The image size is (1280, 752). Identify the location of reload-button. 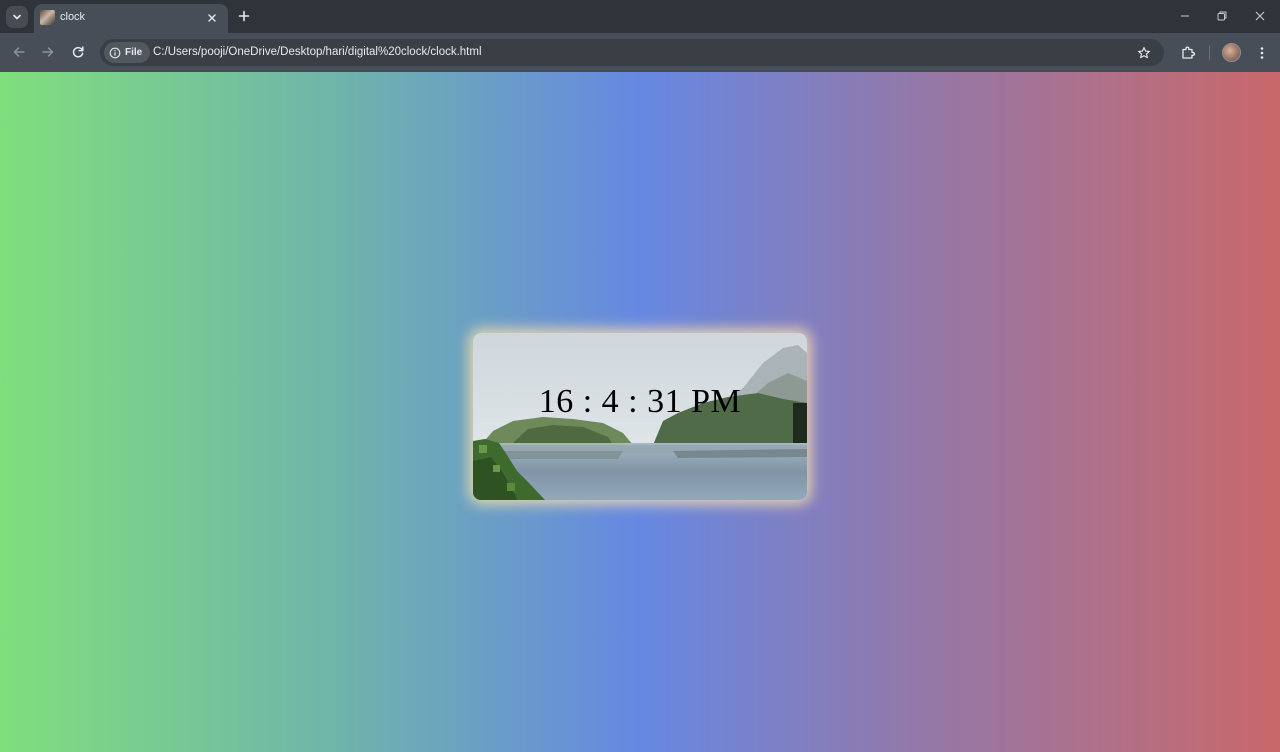
(78, 52).